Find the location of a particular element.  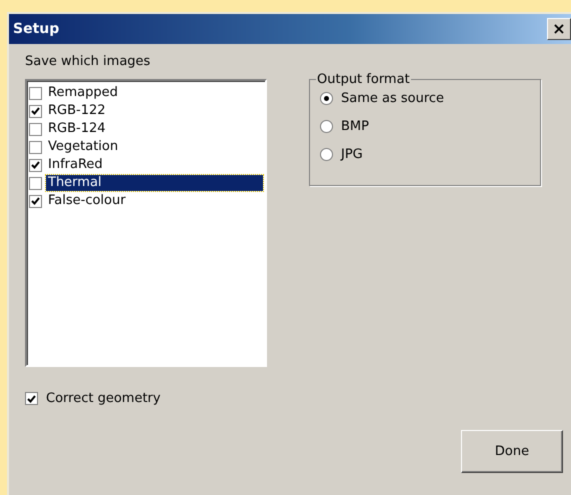

list-item: InfraRed is located at coordinates (75, 165).